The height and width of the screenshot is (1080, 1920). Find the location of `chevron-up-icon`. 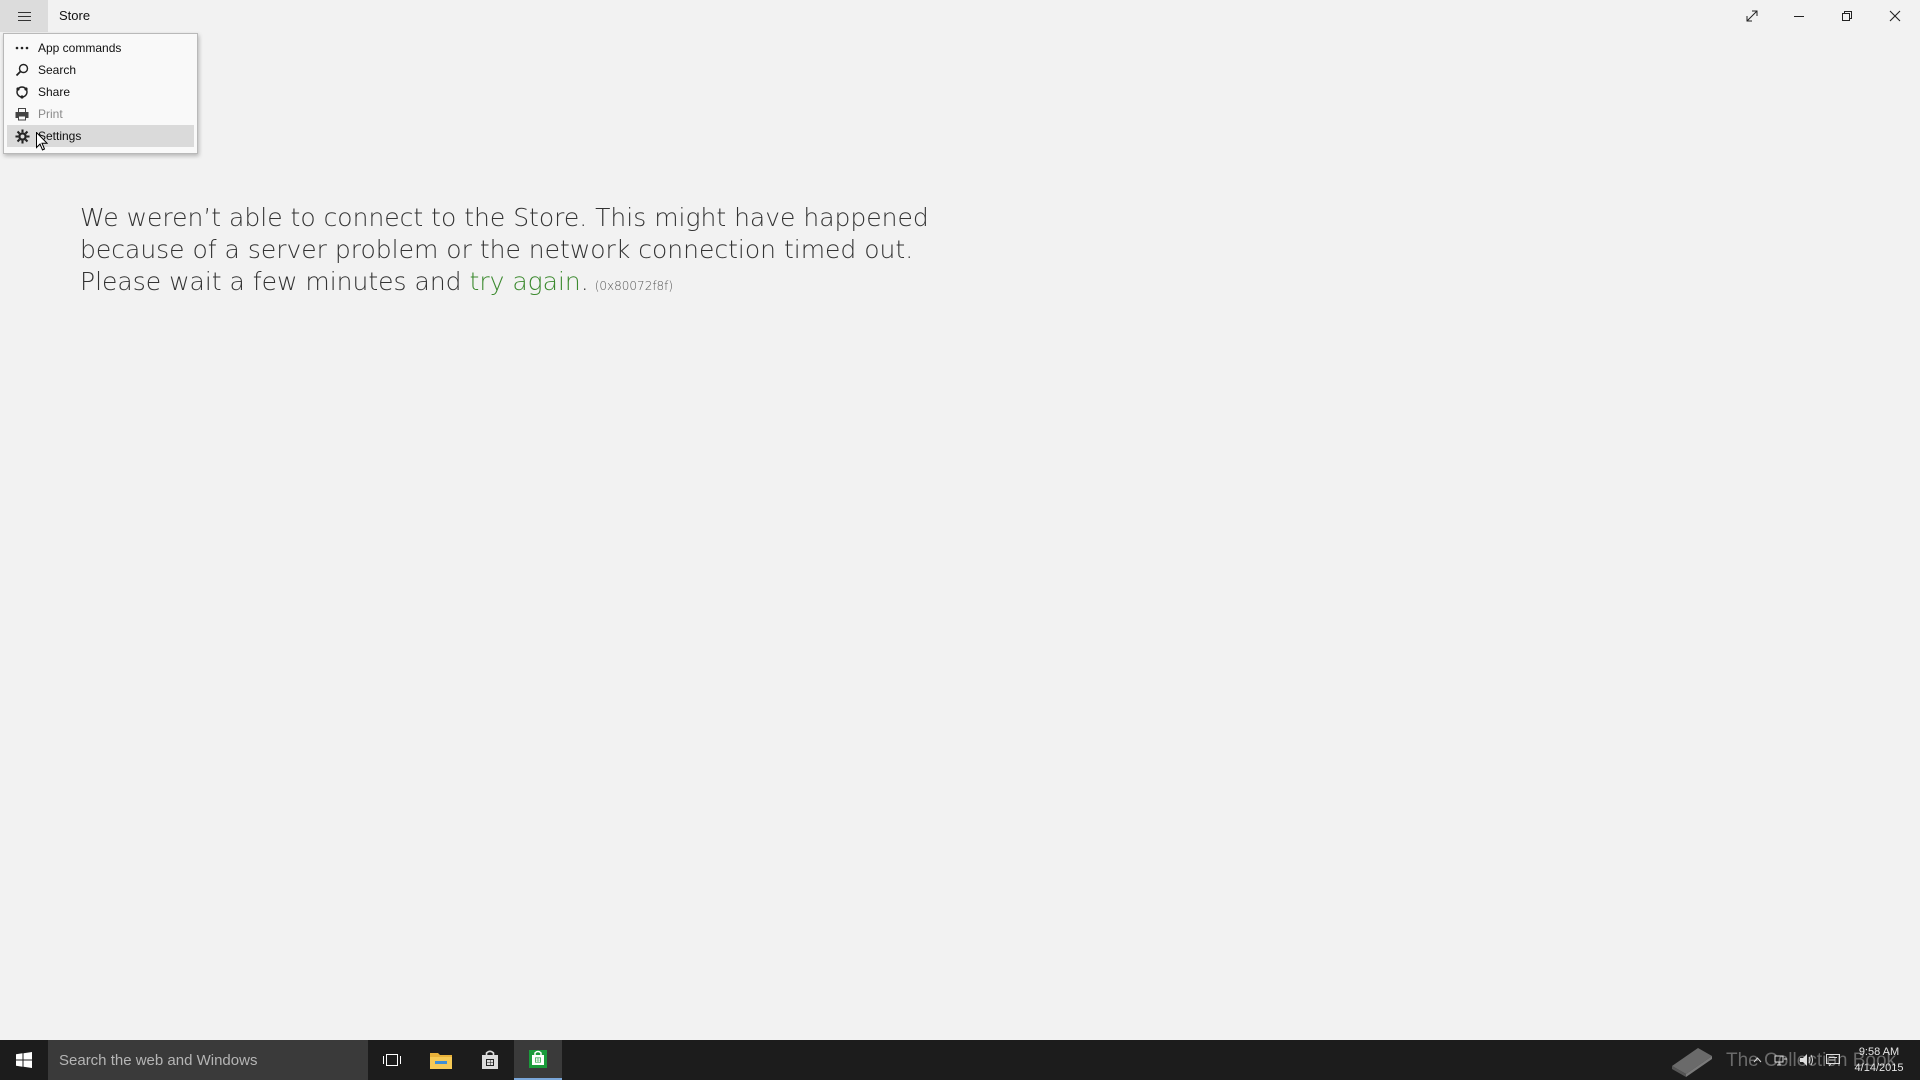

chevron-up-icon is located at coordinates (1757, 1060).